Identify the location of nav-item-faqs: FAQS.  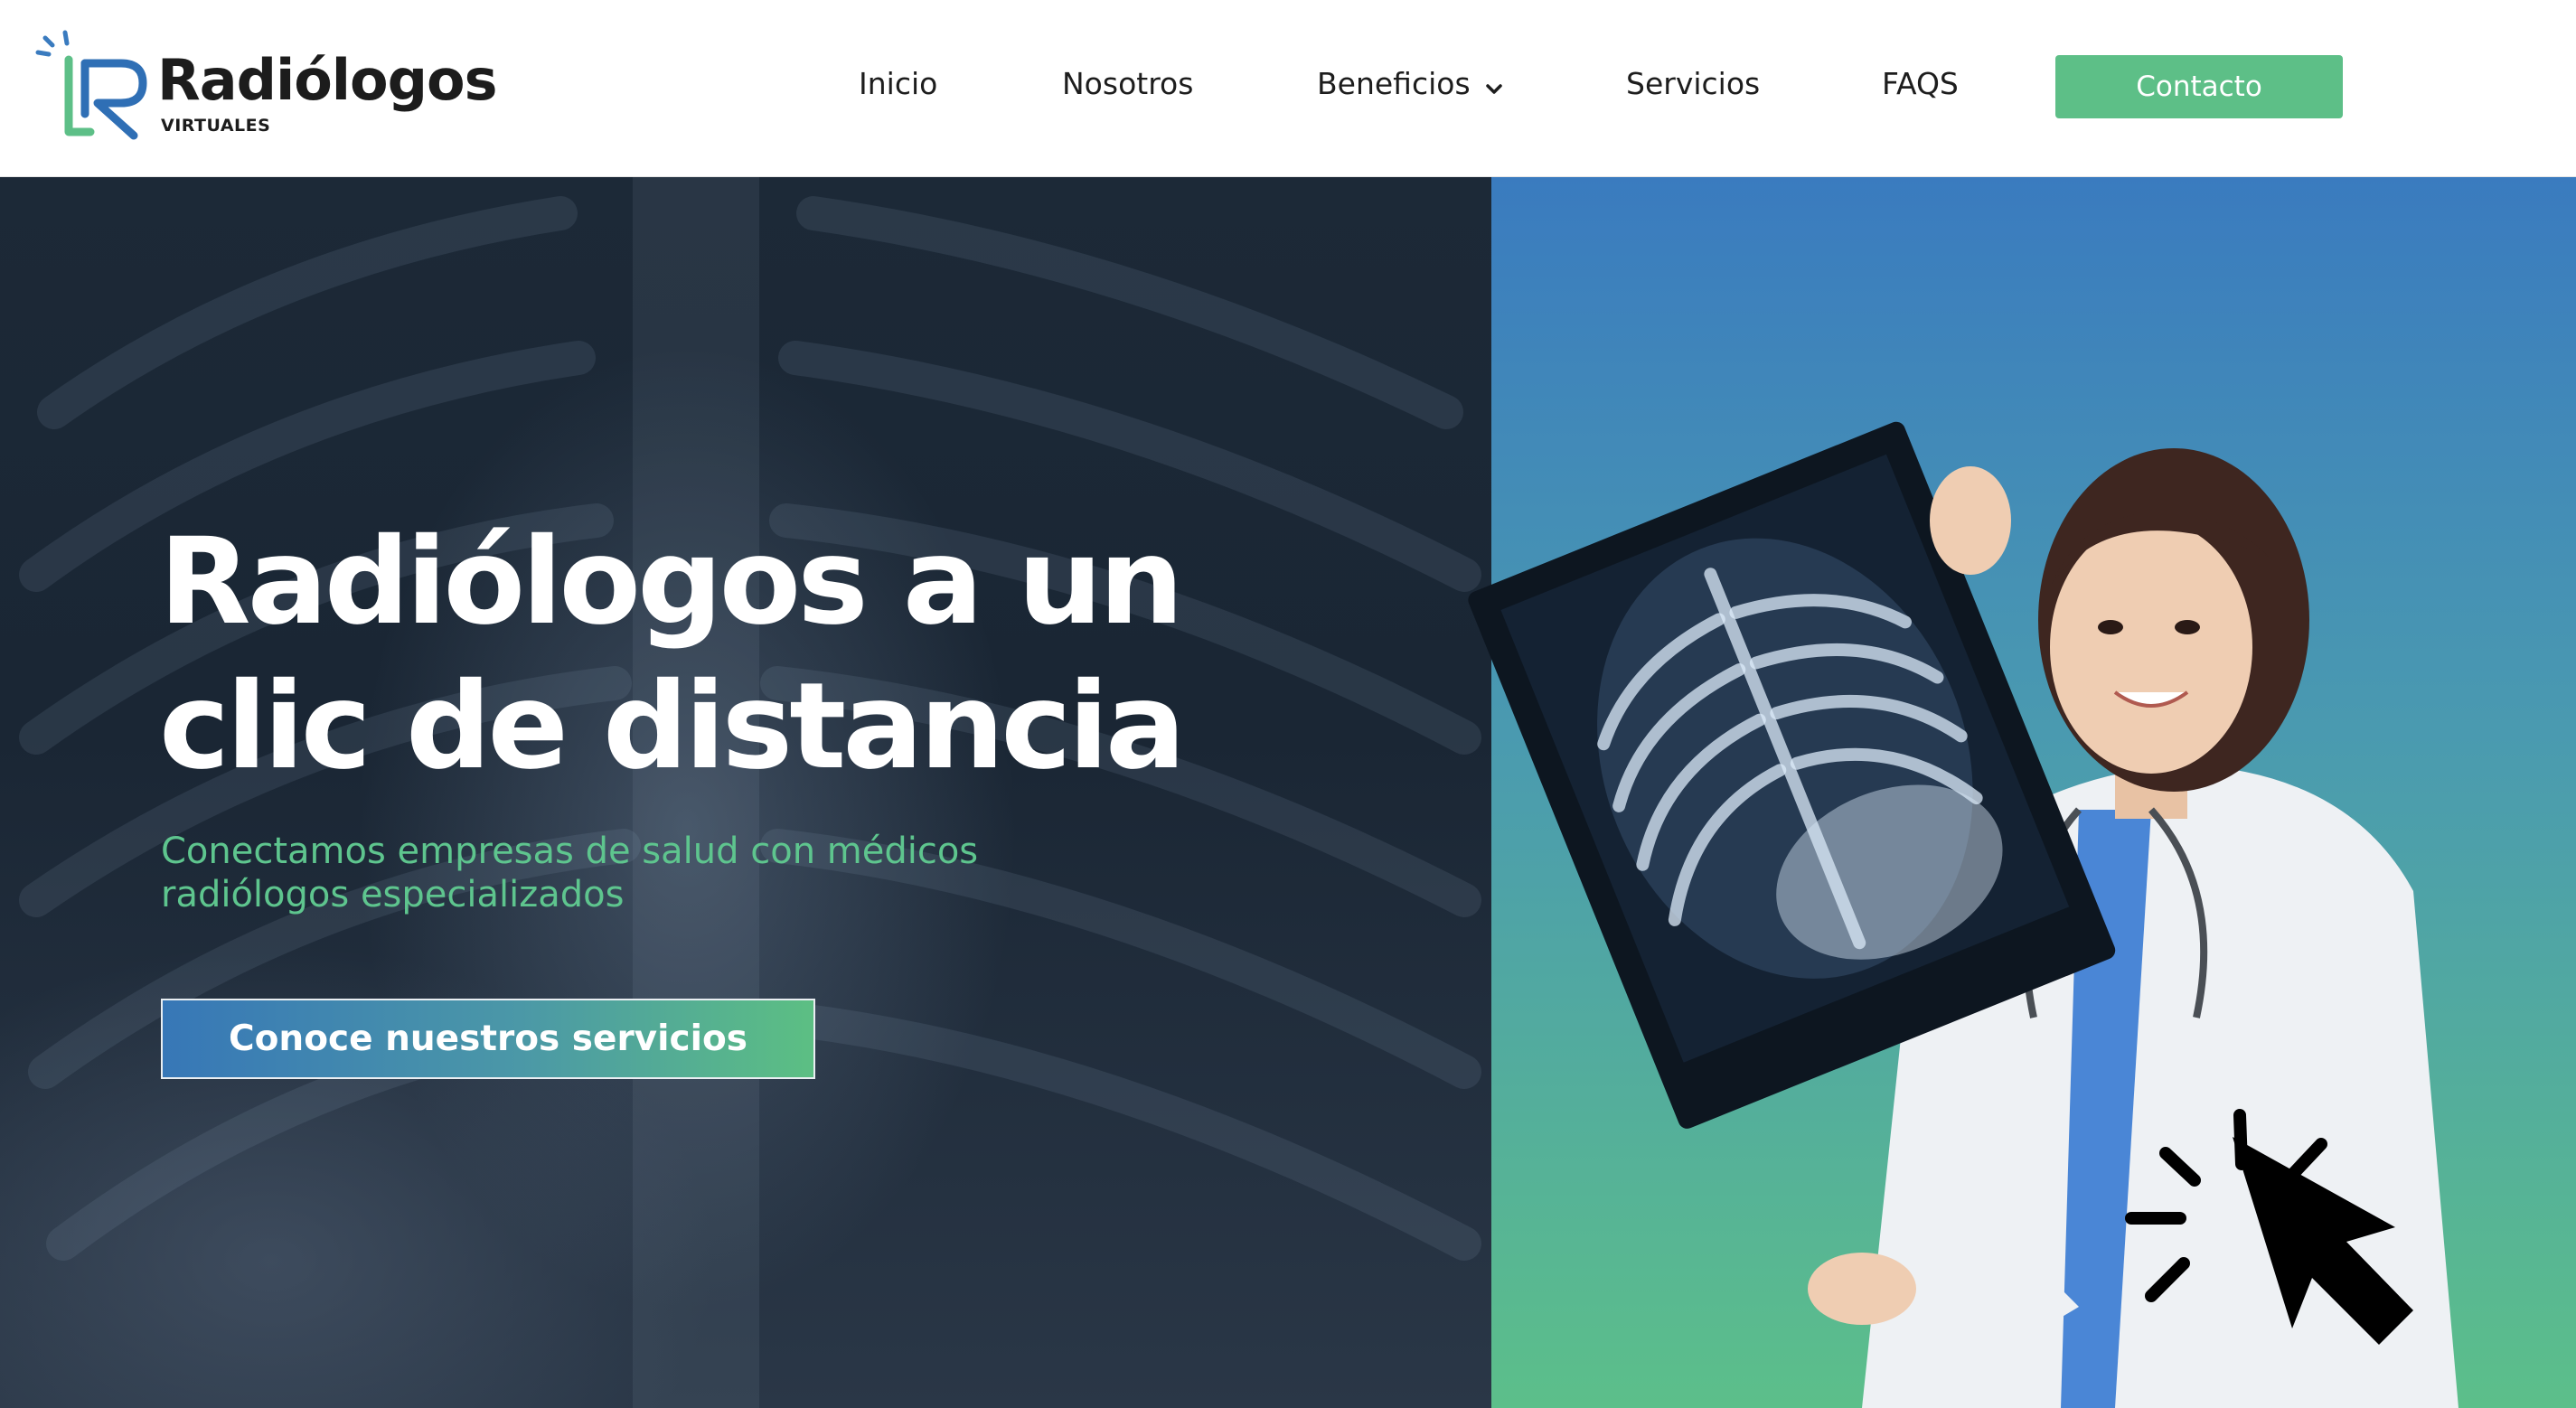
(1920, 84).